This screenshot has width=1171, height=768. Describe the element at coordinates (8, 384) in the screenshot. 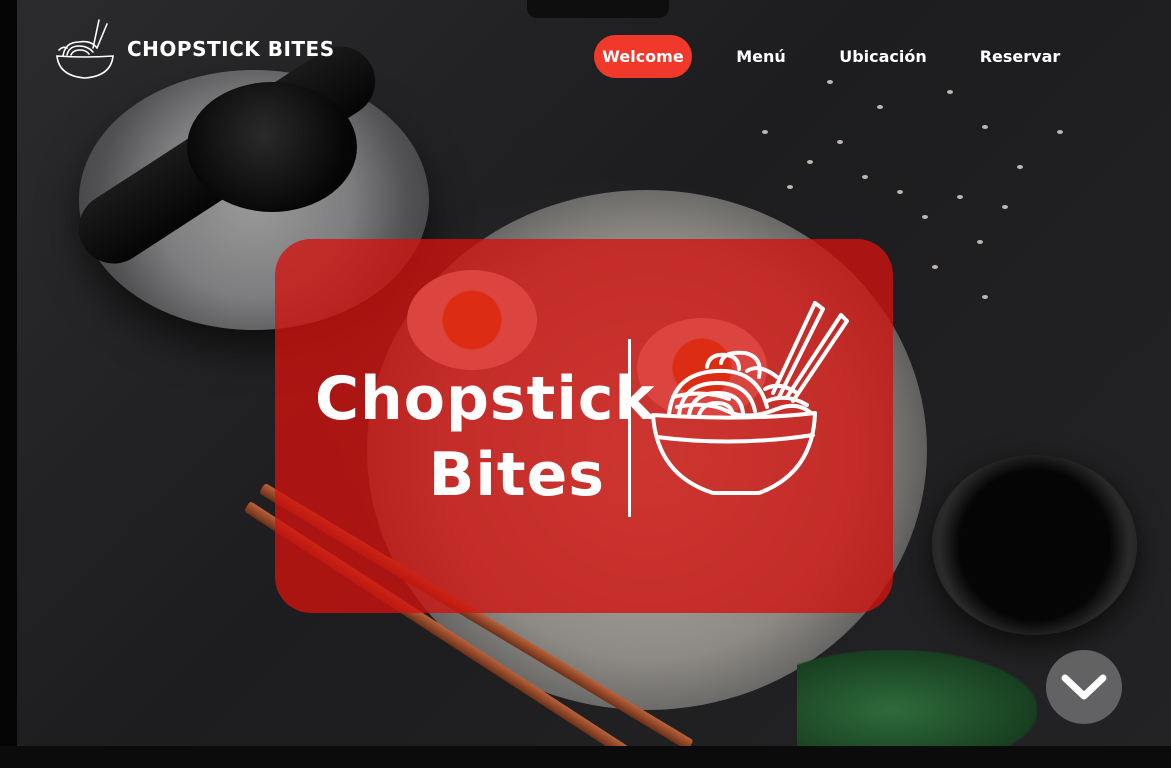

I see `left-edge-strip` at that location.